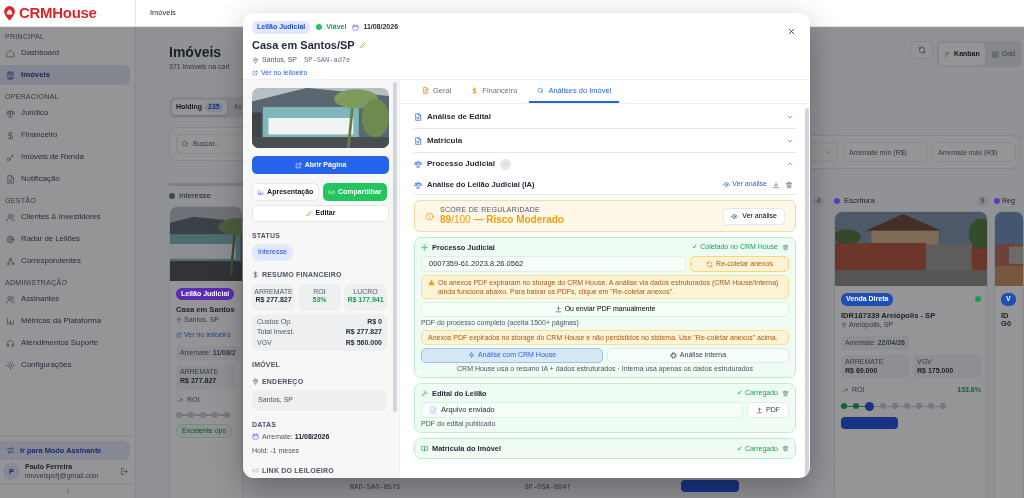  I want to click on warning-icon, so click(431, 282).